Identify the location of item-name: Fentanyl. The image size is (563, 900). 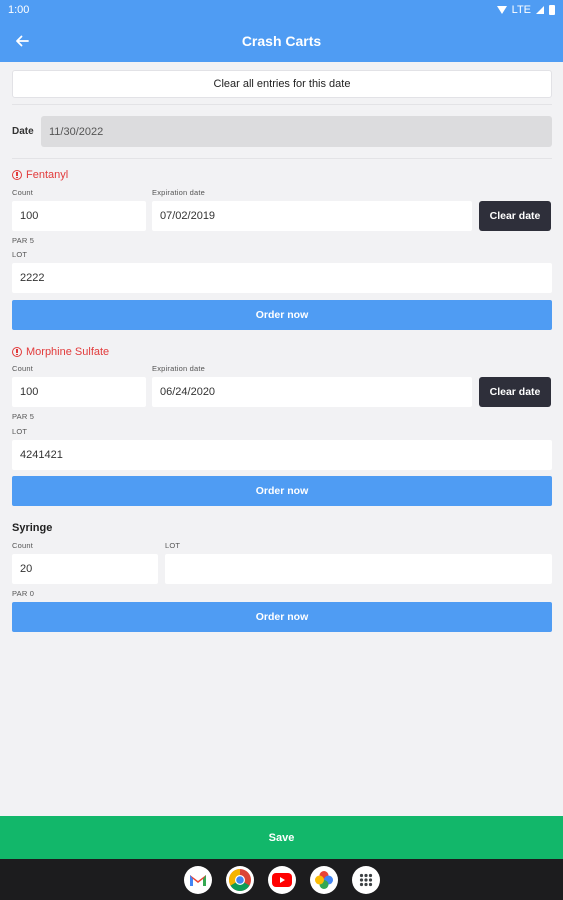
(47, 175).